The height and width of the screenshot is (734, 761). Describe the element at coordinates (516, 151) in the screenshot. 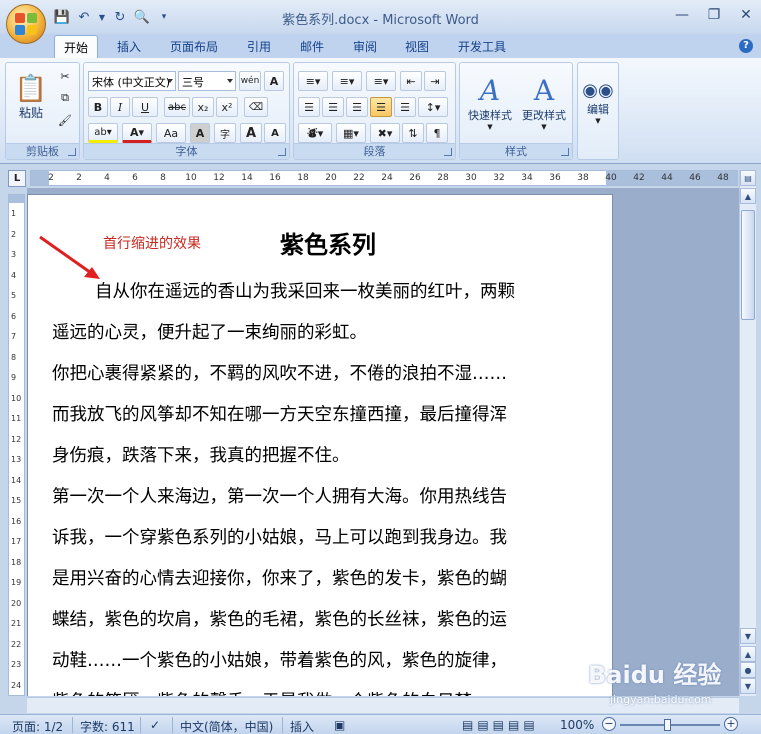

I see `styles-group-label: 样式` at that location.